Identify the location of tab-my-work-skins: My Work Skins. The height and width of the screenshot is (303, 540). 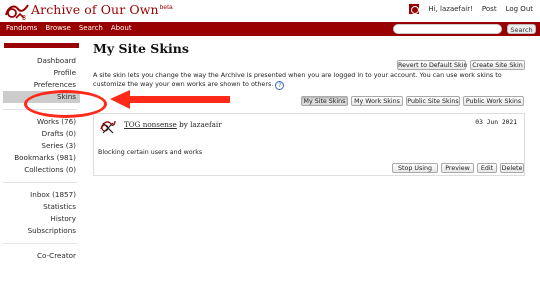
(377, 101).